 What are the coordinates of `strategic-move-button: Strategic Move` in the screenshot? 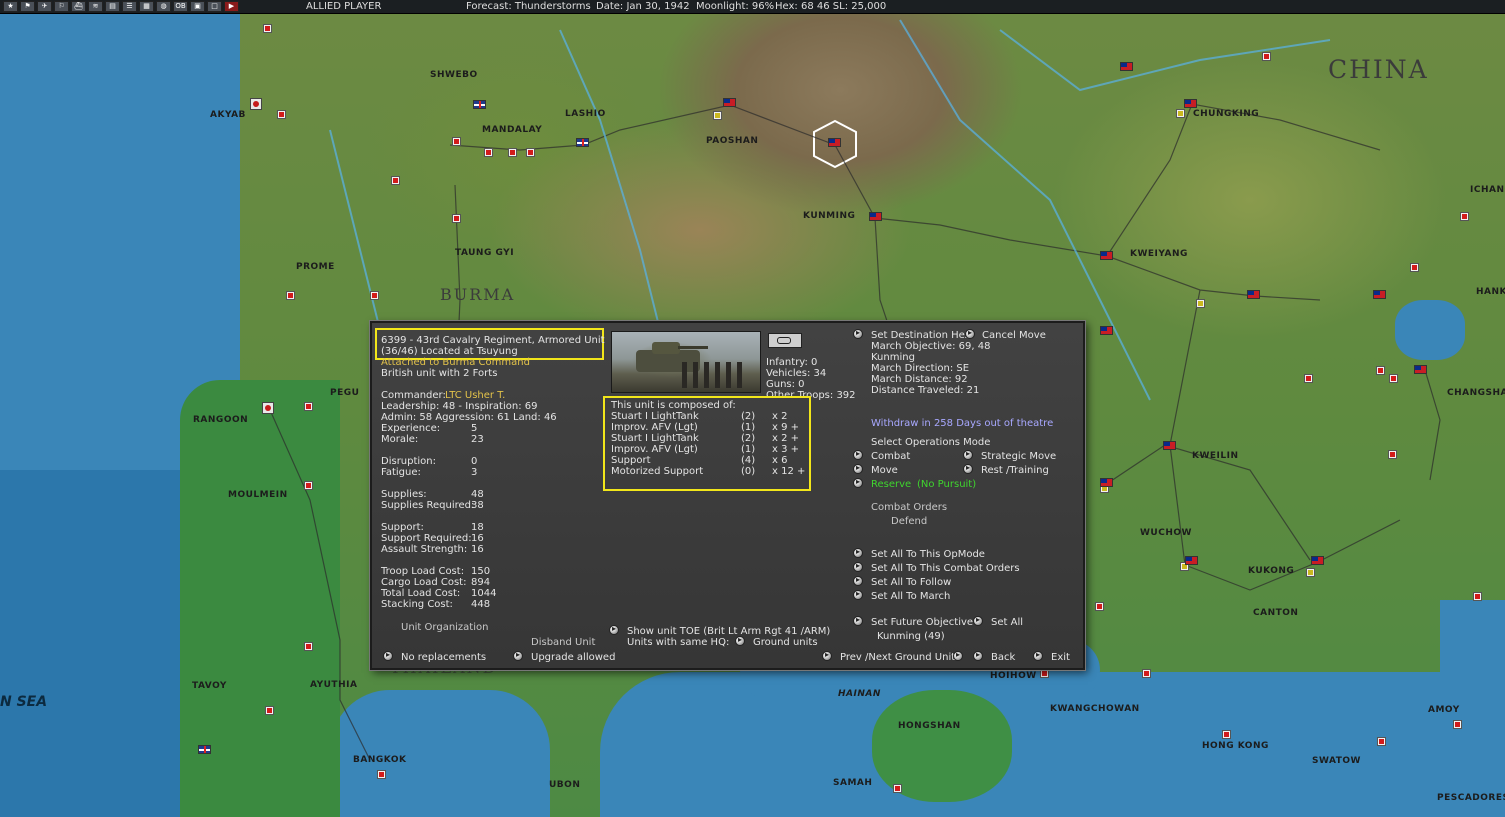 It's located at (1018, 456).